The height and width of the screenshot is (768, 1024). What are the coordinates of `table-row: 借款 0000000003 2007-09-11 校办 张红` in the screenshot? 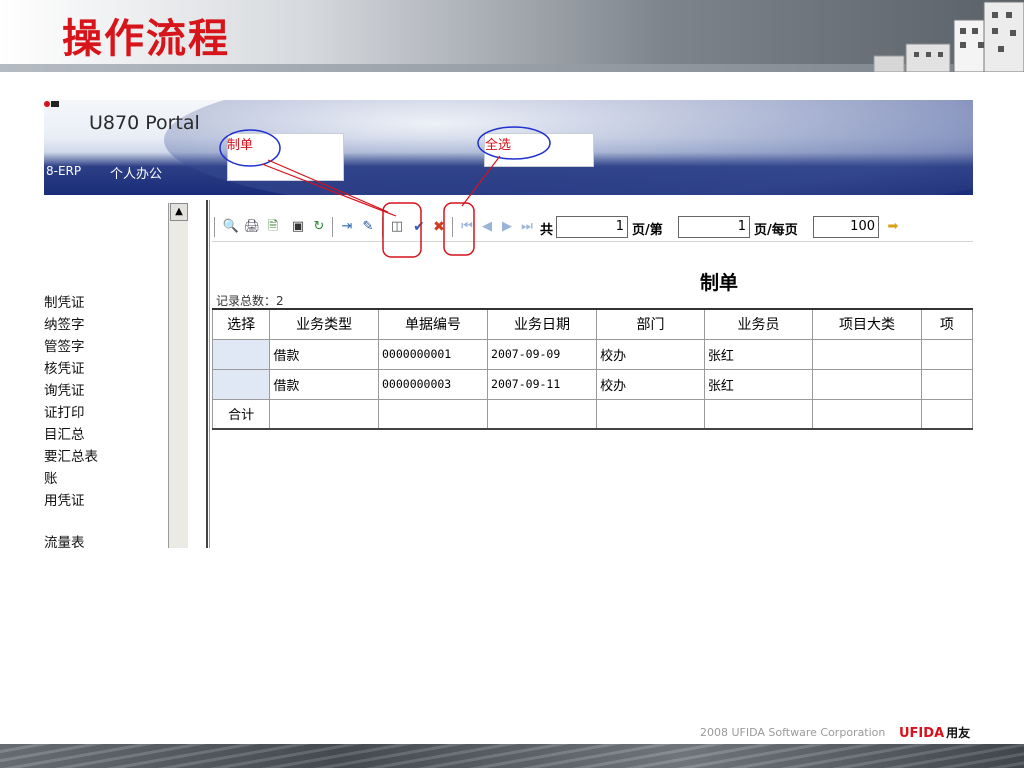 It's located at (592, 384).